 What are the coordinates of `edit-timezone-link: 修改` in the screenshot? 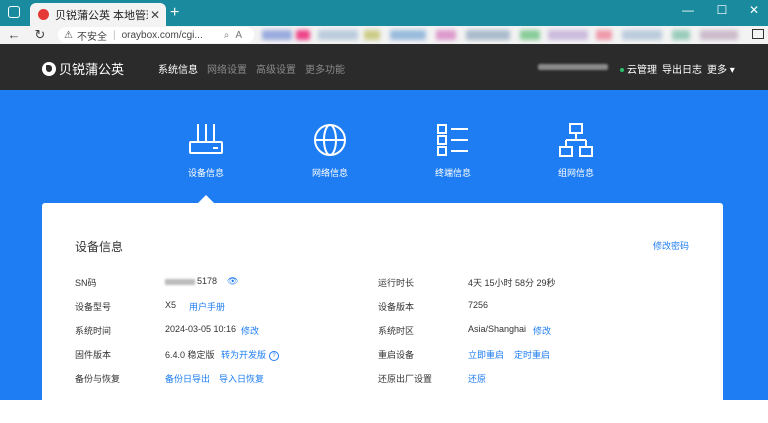 It's located at (542, 330).